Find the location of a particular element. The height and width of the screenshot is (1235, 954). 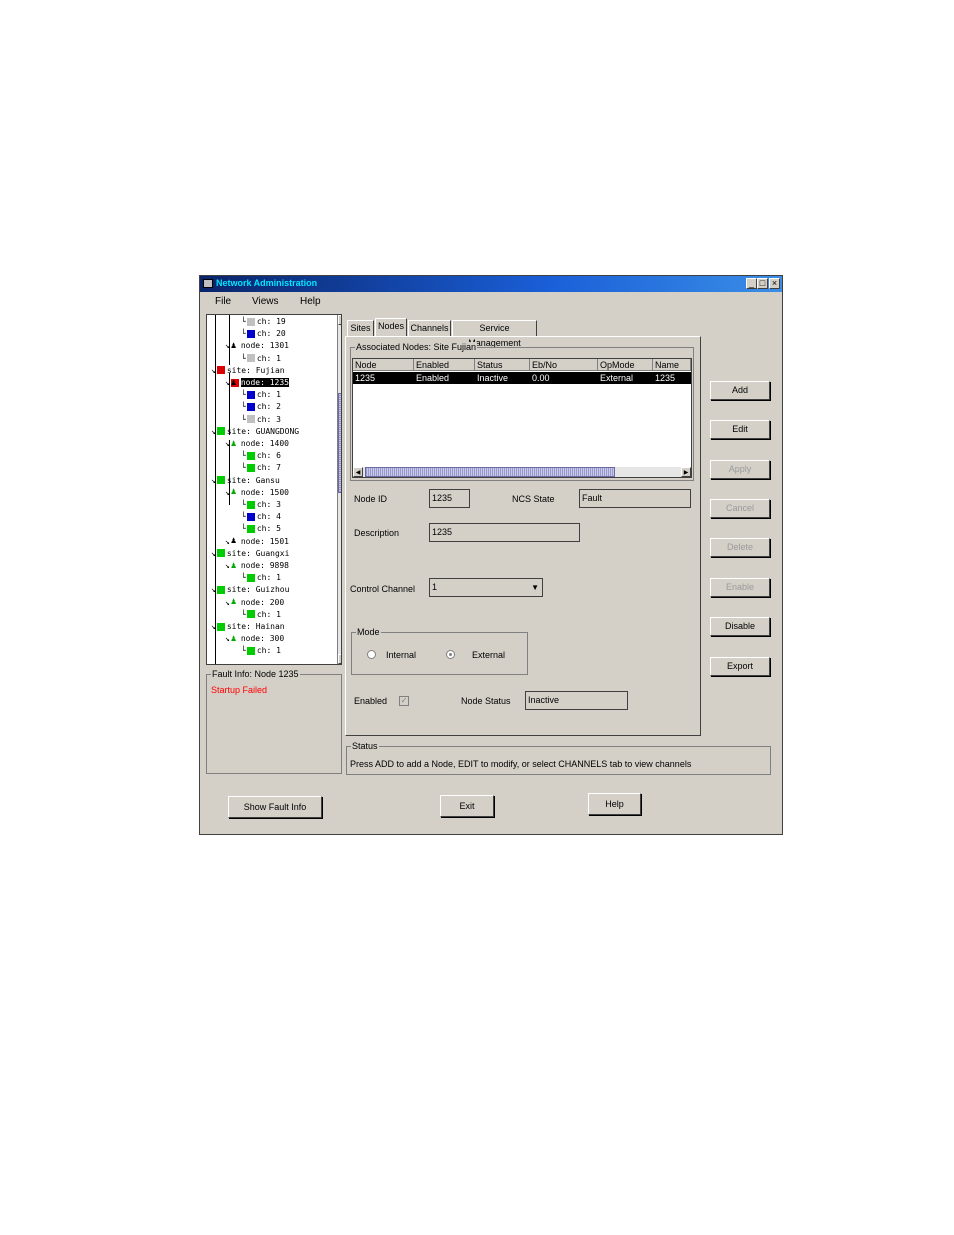

title-bar: Network Administration _ □ × is located at coordinates (491, 284).